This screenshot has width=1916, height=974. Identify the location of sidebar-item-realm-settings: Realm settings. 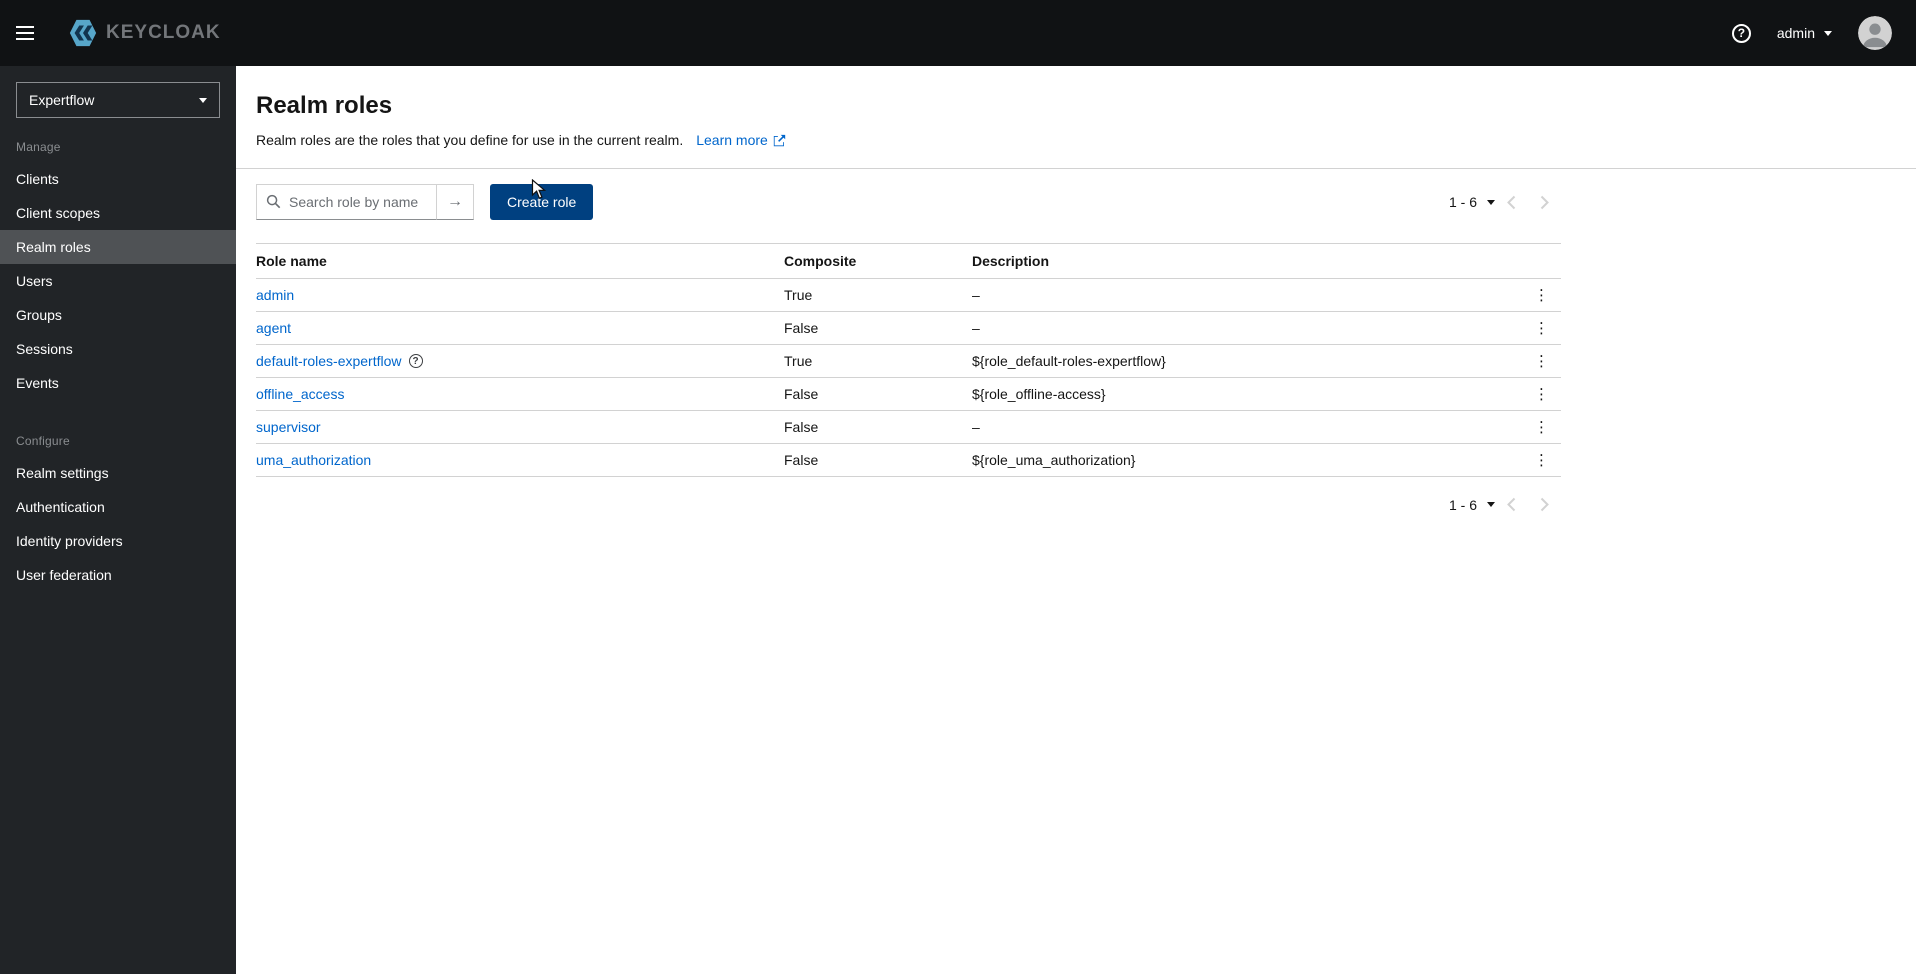
(118, 473).